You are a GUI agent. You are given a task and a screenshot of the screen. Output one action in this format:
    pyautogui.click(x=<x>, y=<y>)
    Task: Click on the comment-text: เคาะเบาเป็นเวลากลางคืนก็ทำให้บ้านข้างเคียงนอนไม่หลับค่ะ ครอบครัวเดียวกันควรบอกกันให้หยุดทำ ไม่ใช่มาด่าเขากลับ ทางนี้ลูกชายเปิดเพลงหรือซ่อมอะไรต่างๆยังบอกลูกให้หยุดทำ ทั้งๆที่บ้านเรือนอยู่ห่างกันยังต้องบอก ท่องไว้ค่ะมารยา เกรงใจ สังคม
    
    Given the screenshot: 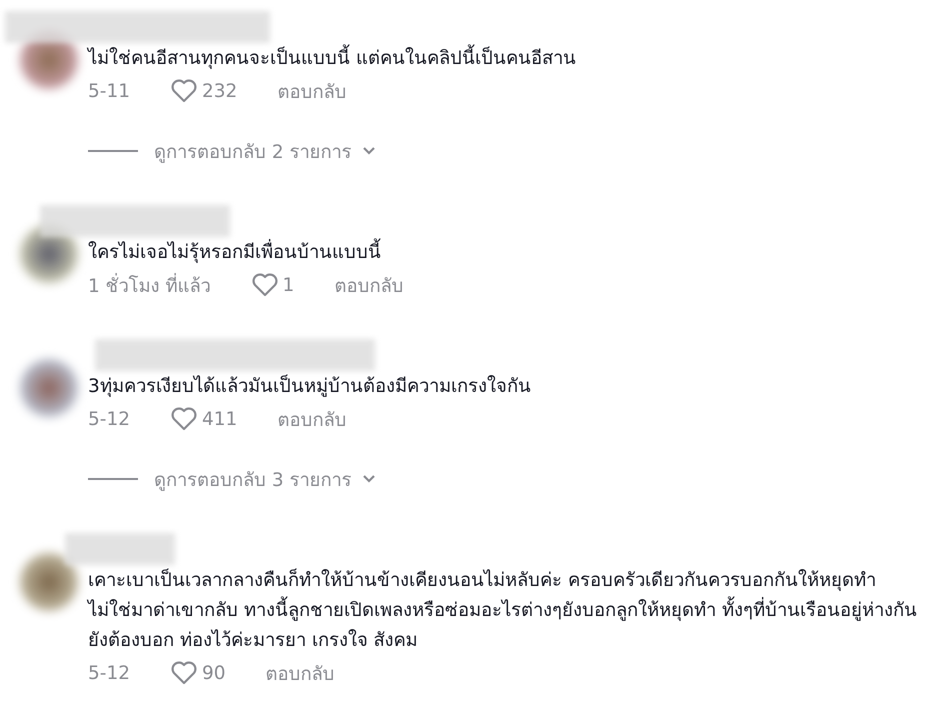 What is the action you would take?
    pyautogui.click(x=503, y=610)
    